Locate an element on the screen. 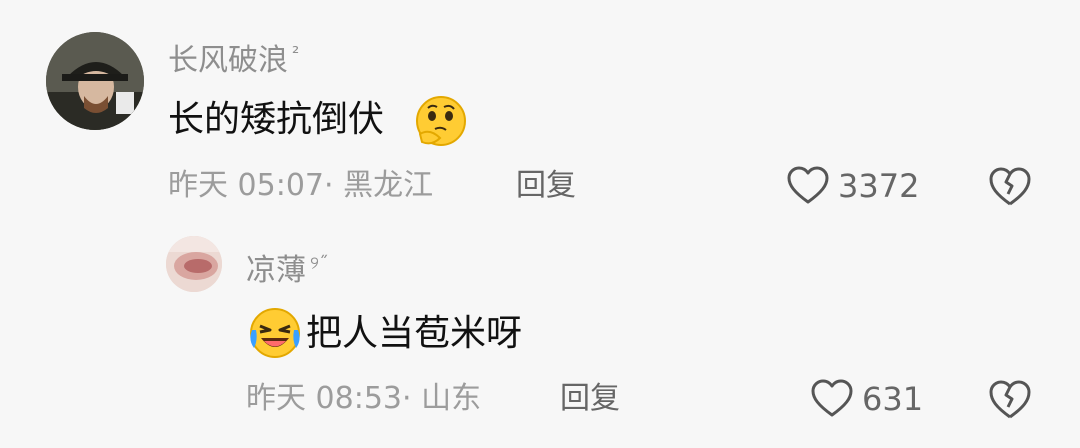  avatar is located at coordinates (95, 81).